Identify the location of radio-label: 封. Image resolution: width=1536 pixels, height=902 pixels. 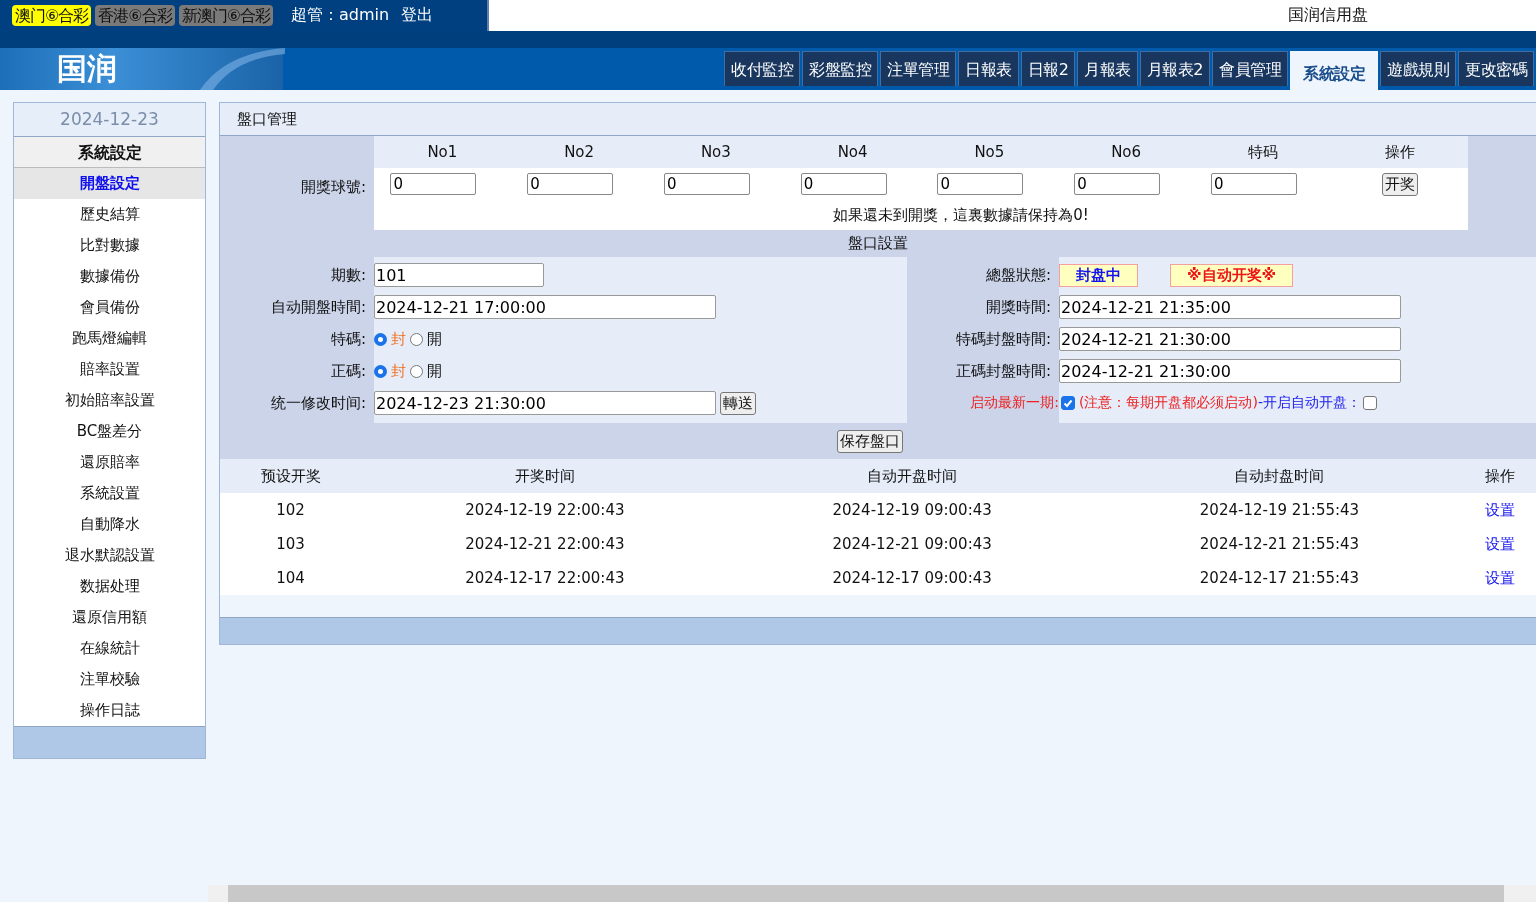
(398, 339).